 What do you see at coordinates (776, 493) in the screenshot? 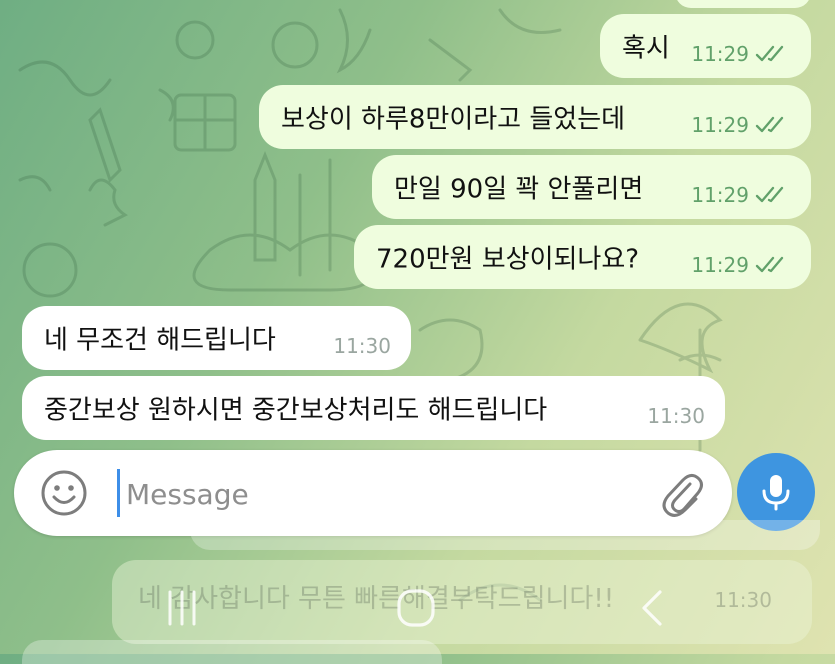
I see `microphone-icon` at bounding box center [776, 493].